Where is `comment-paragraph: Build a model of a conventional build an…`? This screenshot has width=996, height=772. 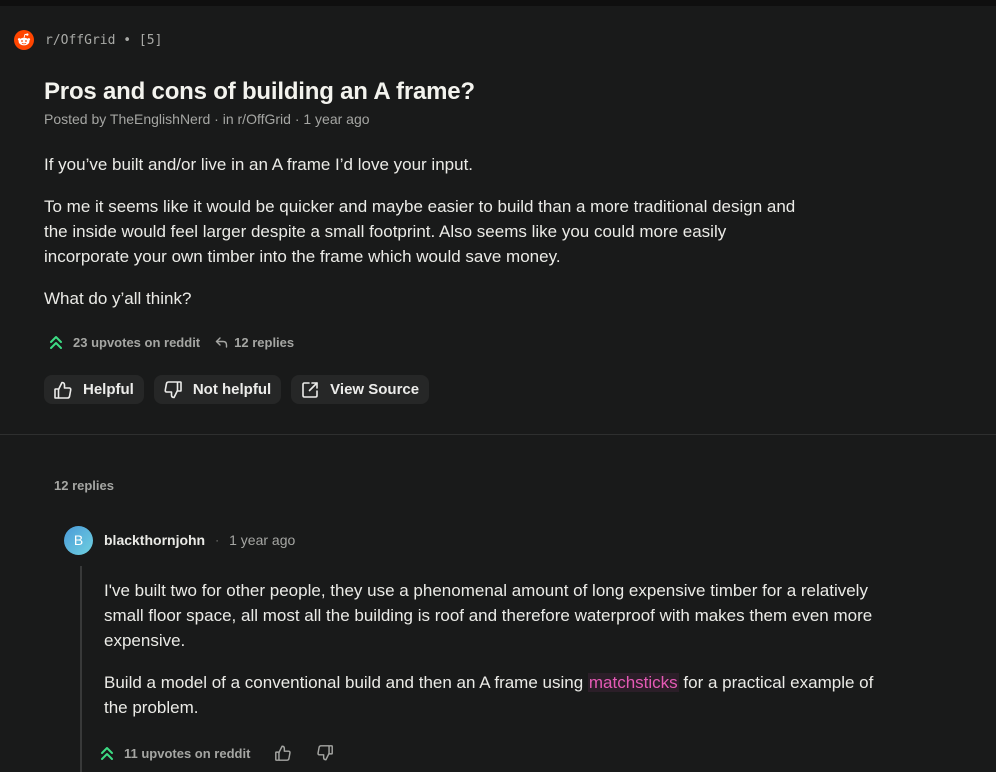 comment-paragraph: Build a model of a conventional build an… is located at coordinates (499, 695).